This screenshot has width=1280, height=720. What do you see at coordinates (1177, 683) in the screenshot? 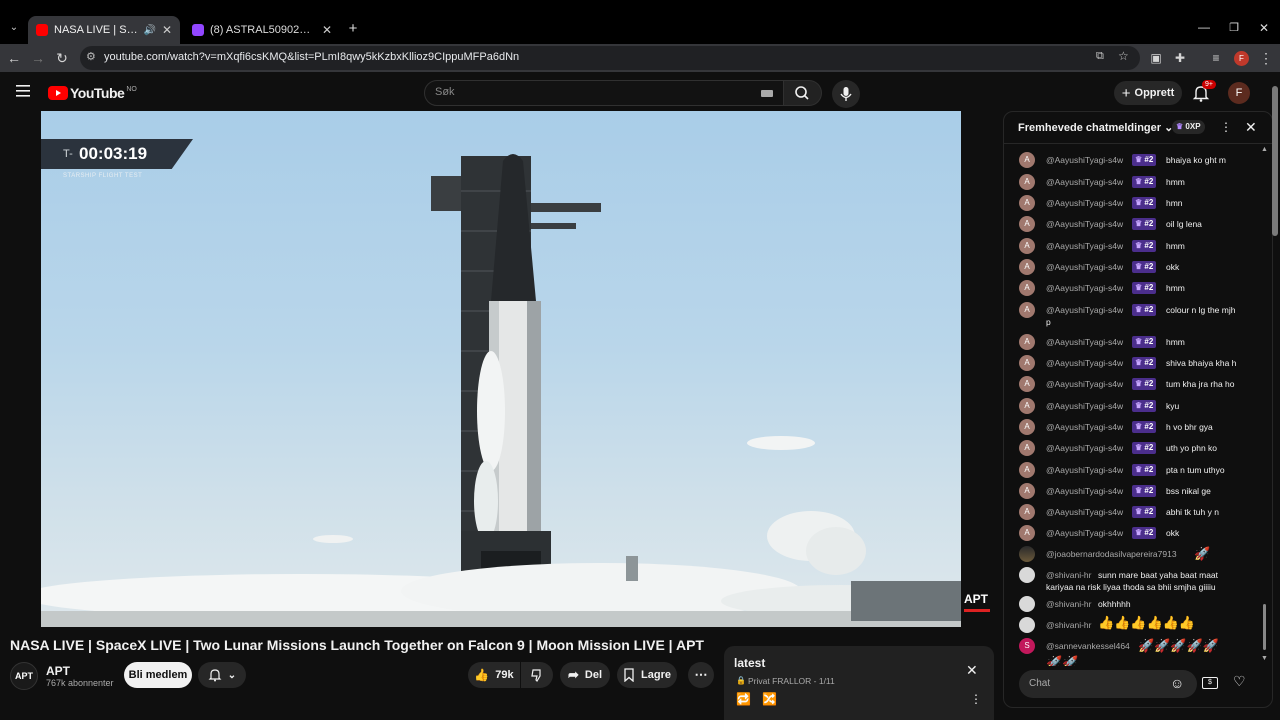
I see `emoji-icon: ☺` at bounding box center [1177, 683].